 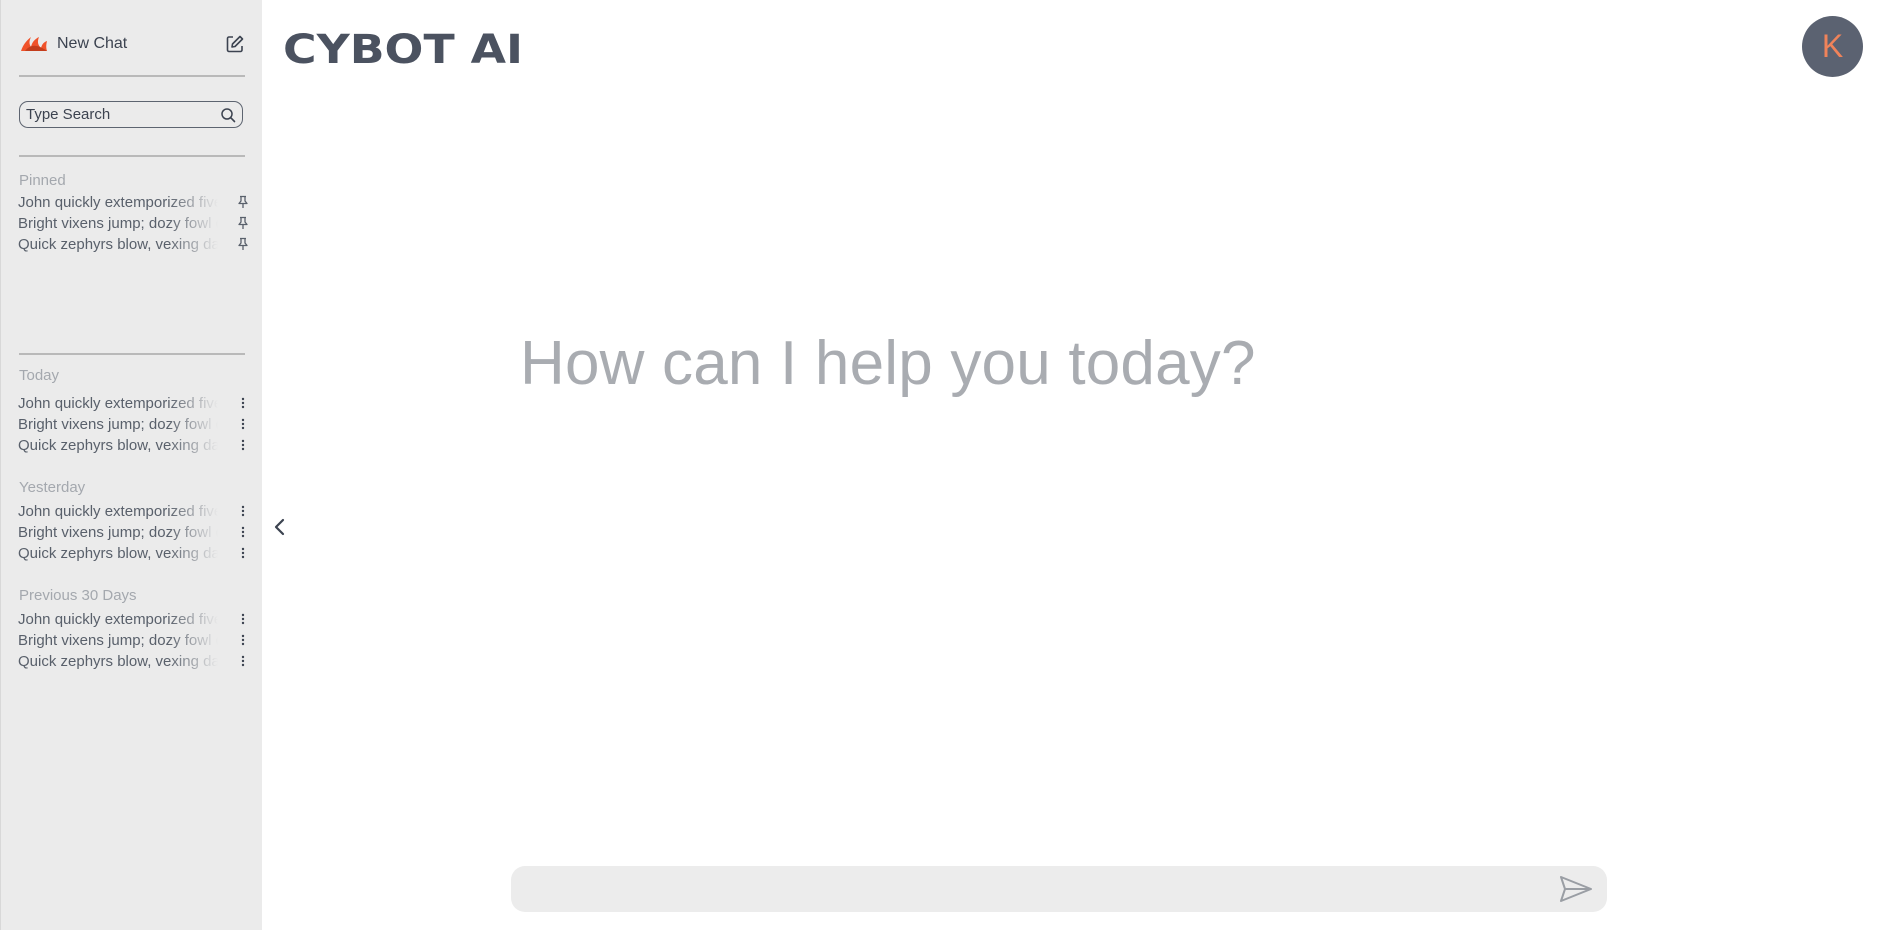 I want to click on section-label-previous-30-days: Previous 30 Days, so click(x=78, y=595).